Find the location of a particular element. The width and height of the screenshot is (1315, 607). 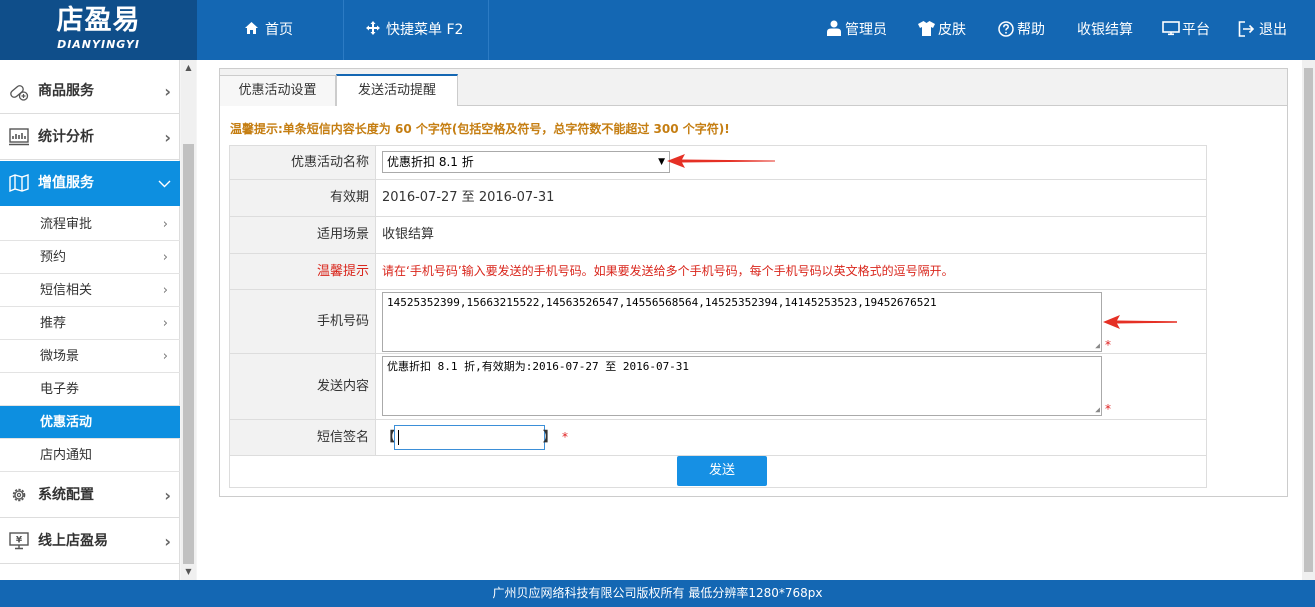

tab-bar: 优惠活动设置 发送活动提醒 is located at coordinates (753, 87).